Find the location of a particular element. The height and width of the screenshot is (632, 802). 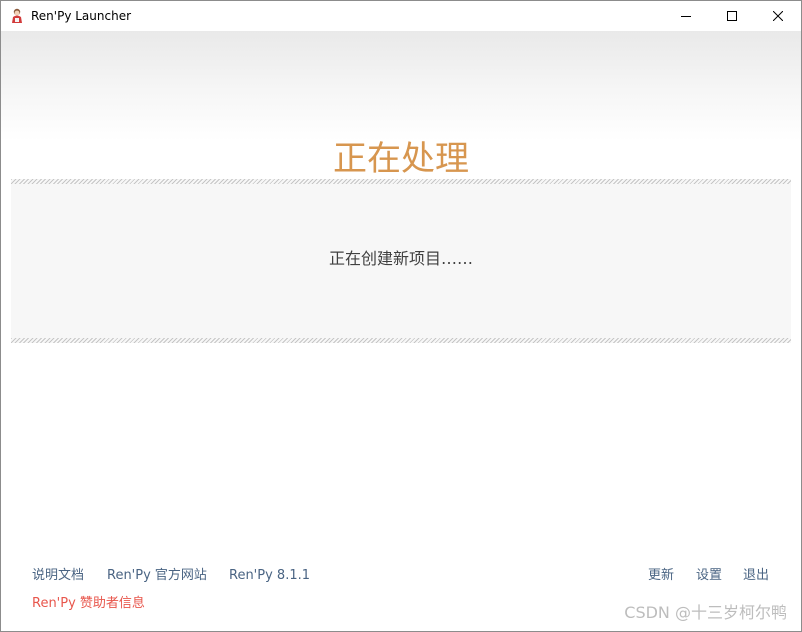

renpy-app-icon is located at coordinates (17, 15).